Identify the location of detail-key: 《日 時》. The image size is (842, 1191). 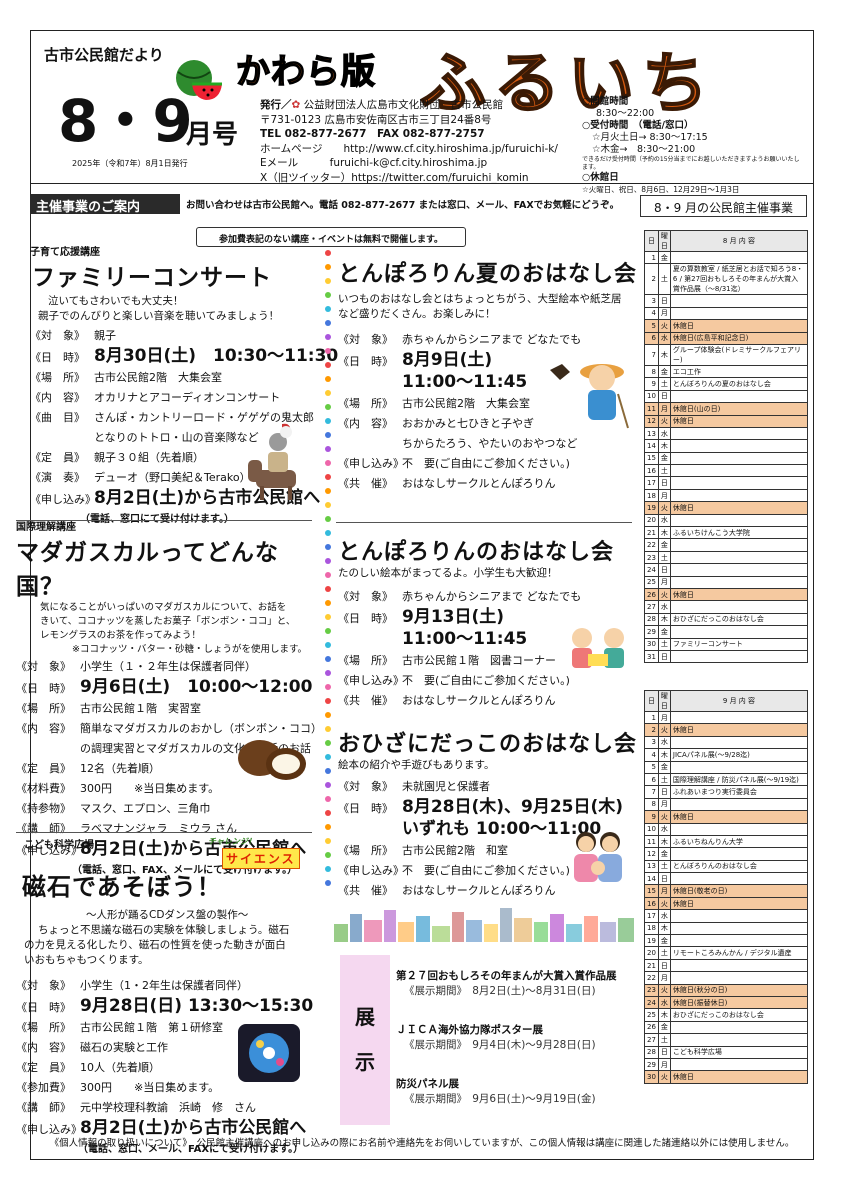
(365, 618).